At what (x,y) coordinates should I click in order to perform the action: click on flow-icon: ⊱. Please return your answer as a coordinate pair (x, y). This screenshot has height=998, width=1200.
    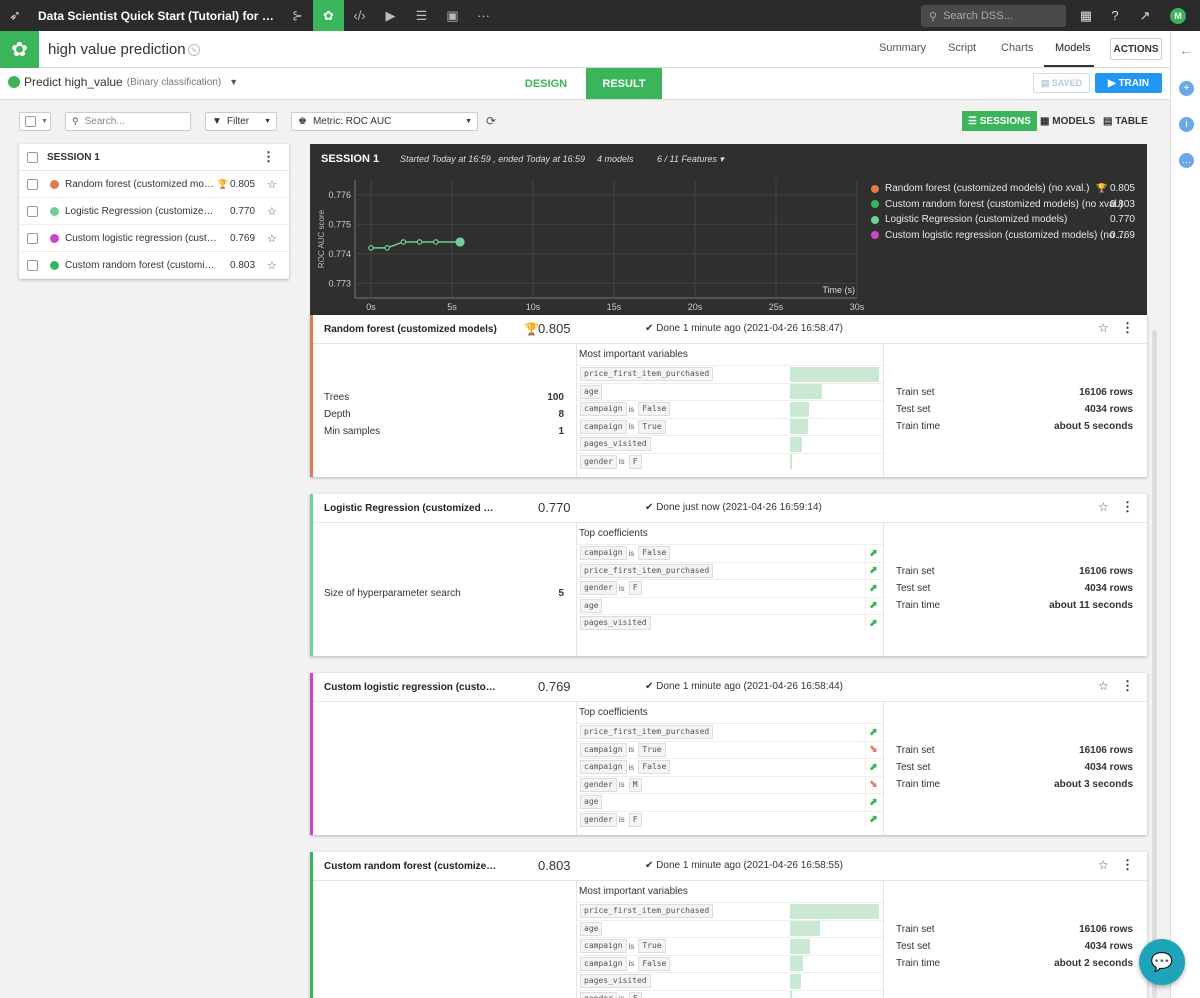
    Looking at the image, I should click on (297, 15).